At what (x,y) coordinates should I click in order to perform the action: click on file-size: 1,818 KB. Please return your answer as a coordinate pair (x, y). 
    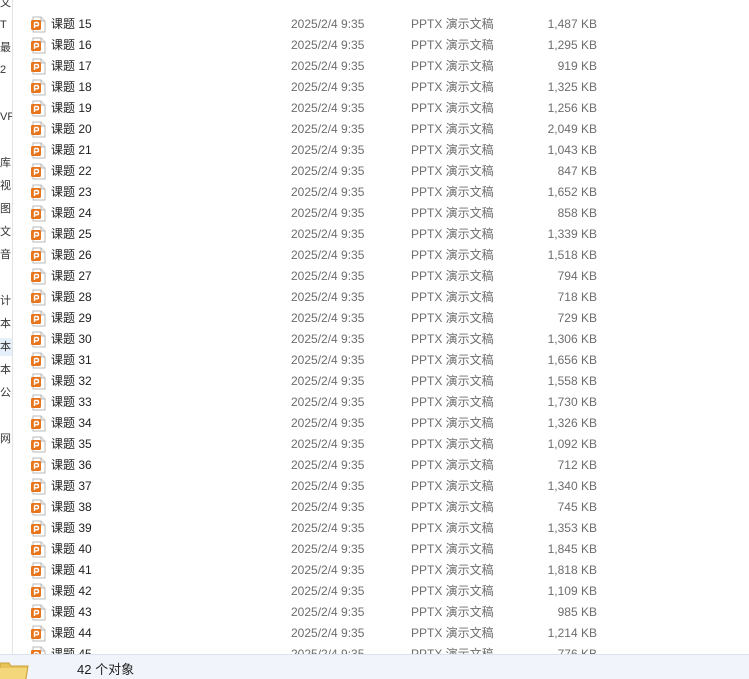
    Looking at the image, I should click on (572, 570).